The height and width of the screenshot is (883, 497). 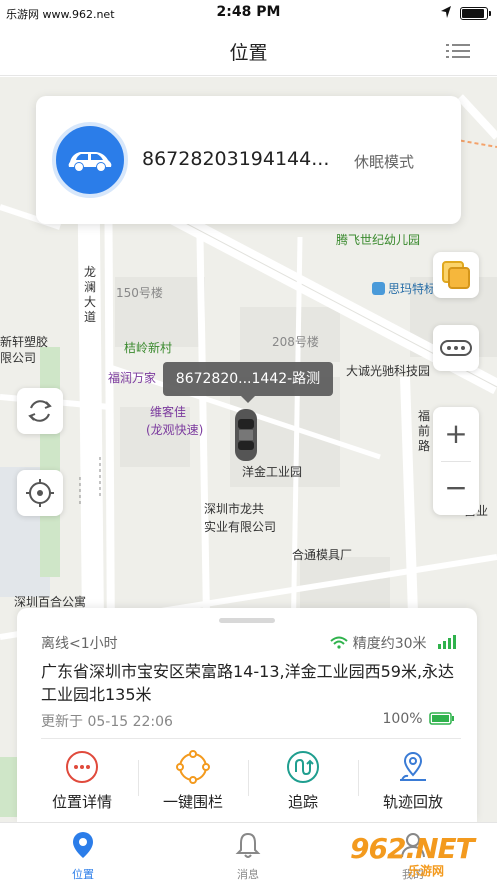 I want to click on poi-hetong: 合通模具厂, so click(x=322, y=554).